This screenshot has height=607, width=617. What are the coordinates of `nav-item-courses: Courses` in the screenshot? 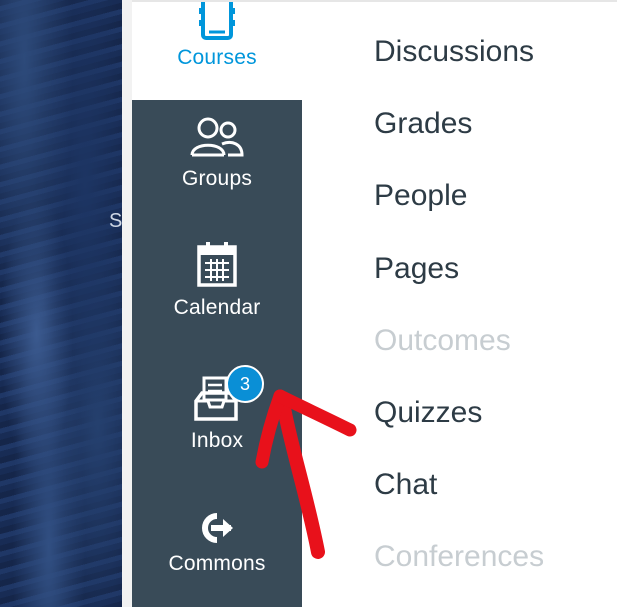 It's located at (217, 50).